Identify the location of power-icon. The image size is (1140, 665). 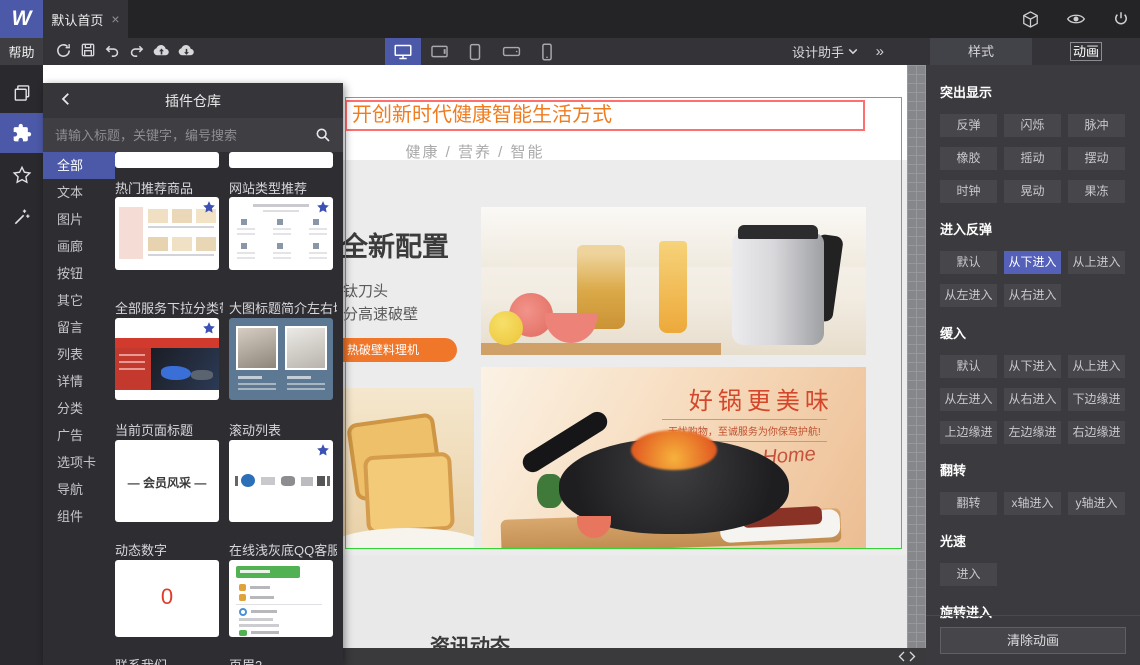
(1121, 19).